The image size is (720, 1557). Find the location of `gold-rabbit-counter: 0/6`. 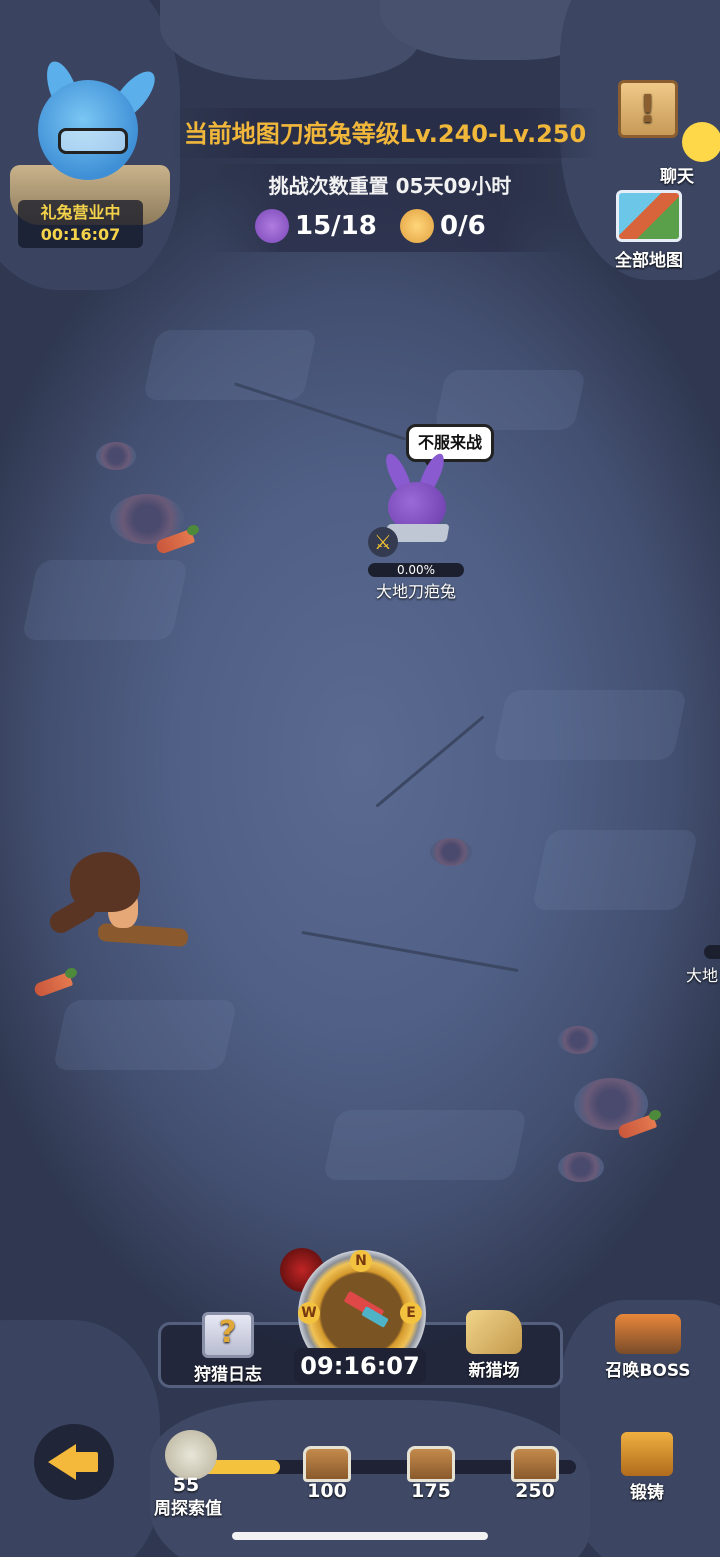

gold-rabbit-counter: 0/6 is located at coordinates (443, 226).